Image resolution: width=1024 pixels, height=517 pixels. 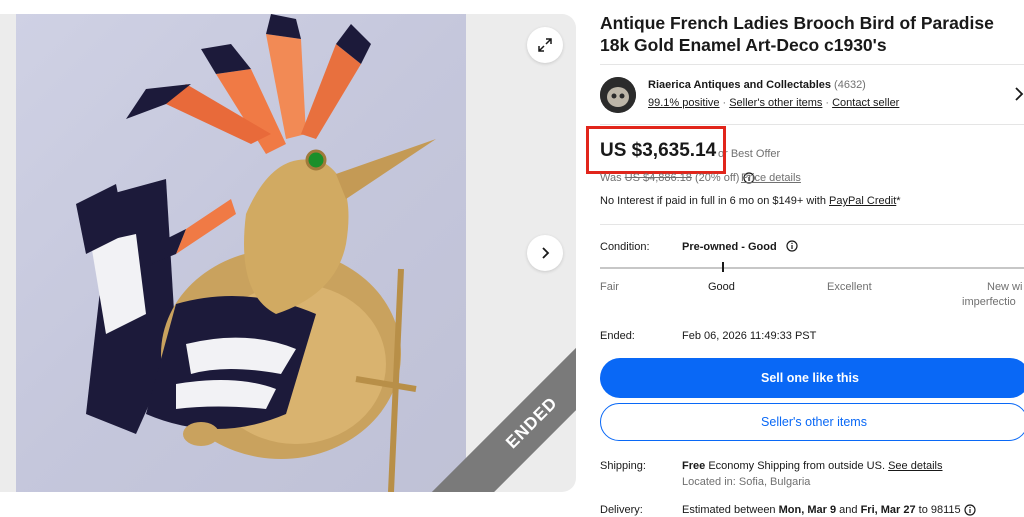 What do you see at coordinates (658, 178) in the screenshot?
I see `was-price-value: US $4,886.18` at bounding box center [658, 178].